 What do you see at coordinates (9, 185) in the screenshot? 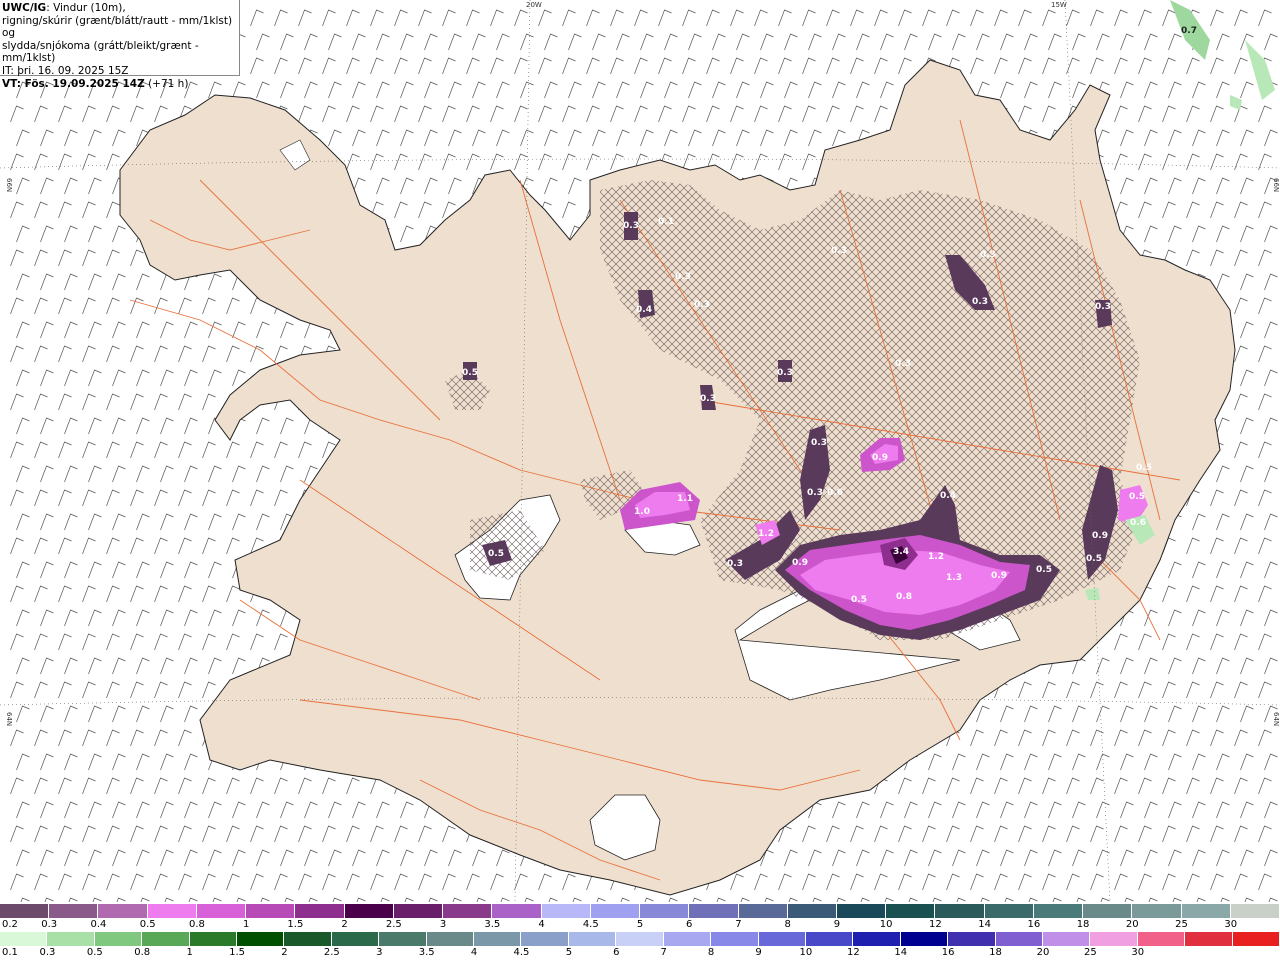
I see `lat-label-66n-left: 66N` at bounding box center [9, 185].